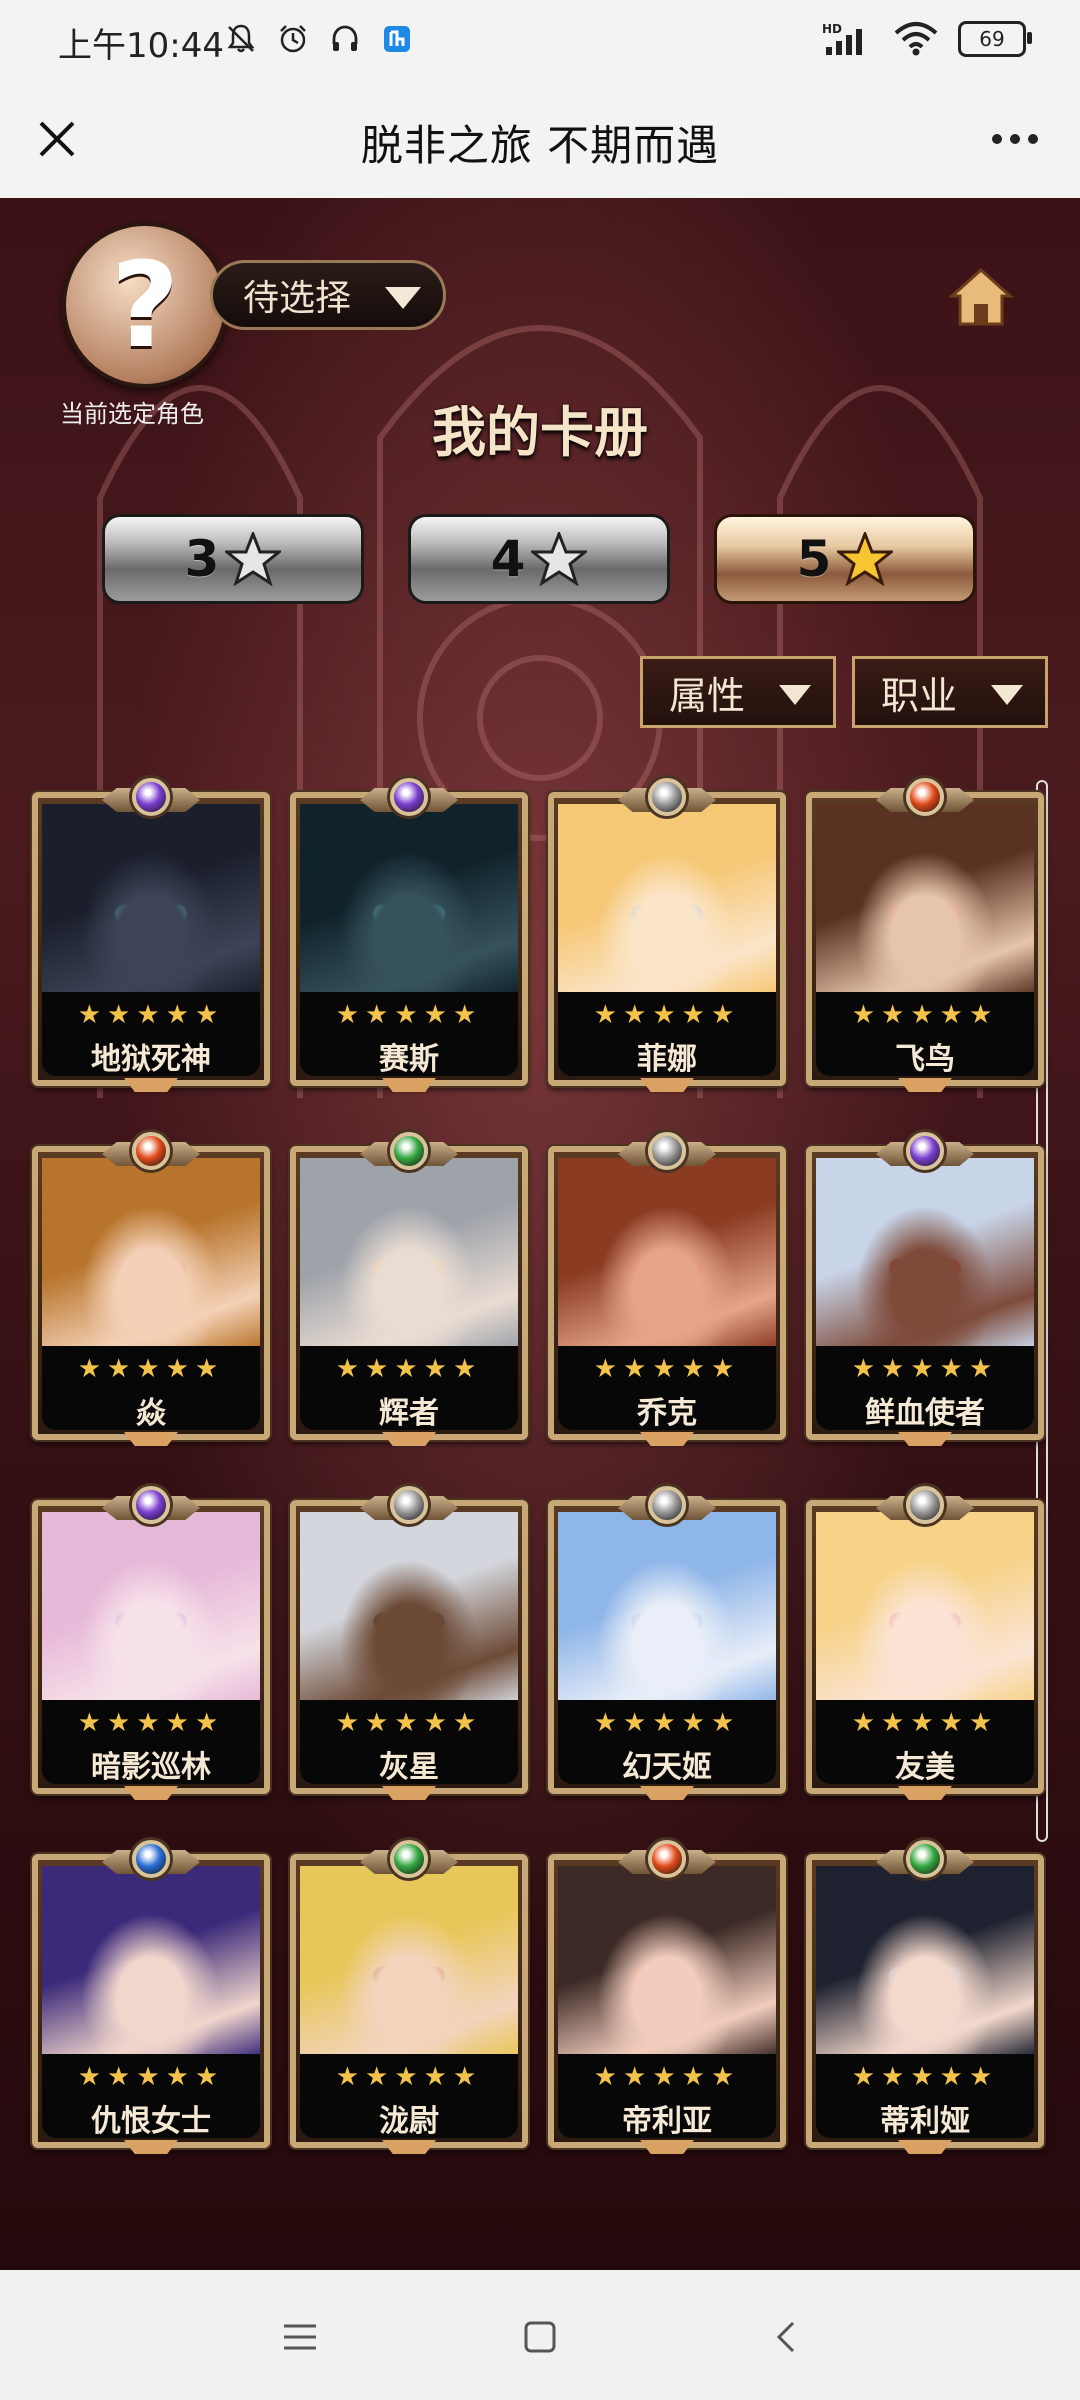  Describe the element at coordinates (997, 139) in the screenshot. I see `more-icon` at that location.